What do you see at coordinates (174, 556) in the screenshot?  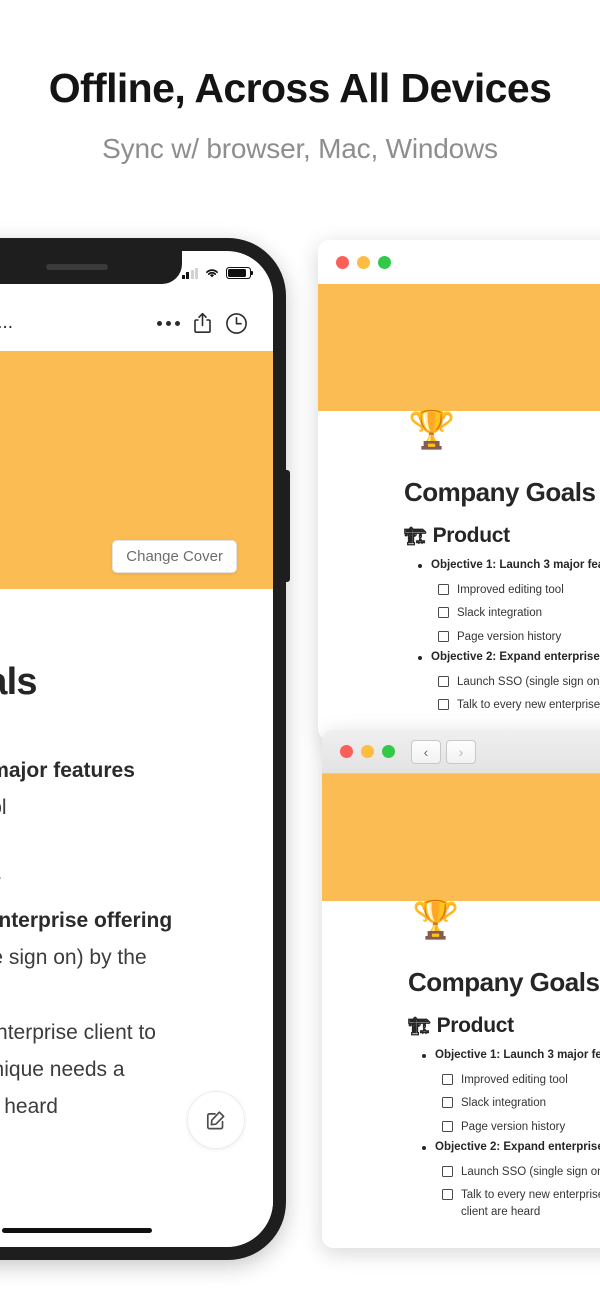 I see `change-cover-button: Change Cover` at bounding box center [174, 556].